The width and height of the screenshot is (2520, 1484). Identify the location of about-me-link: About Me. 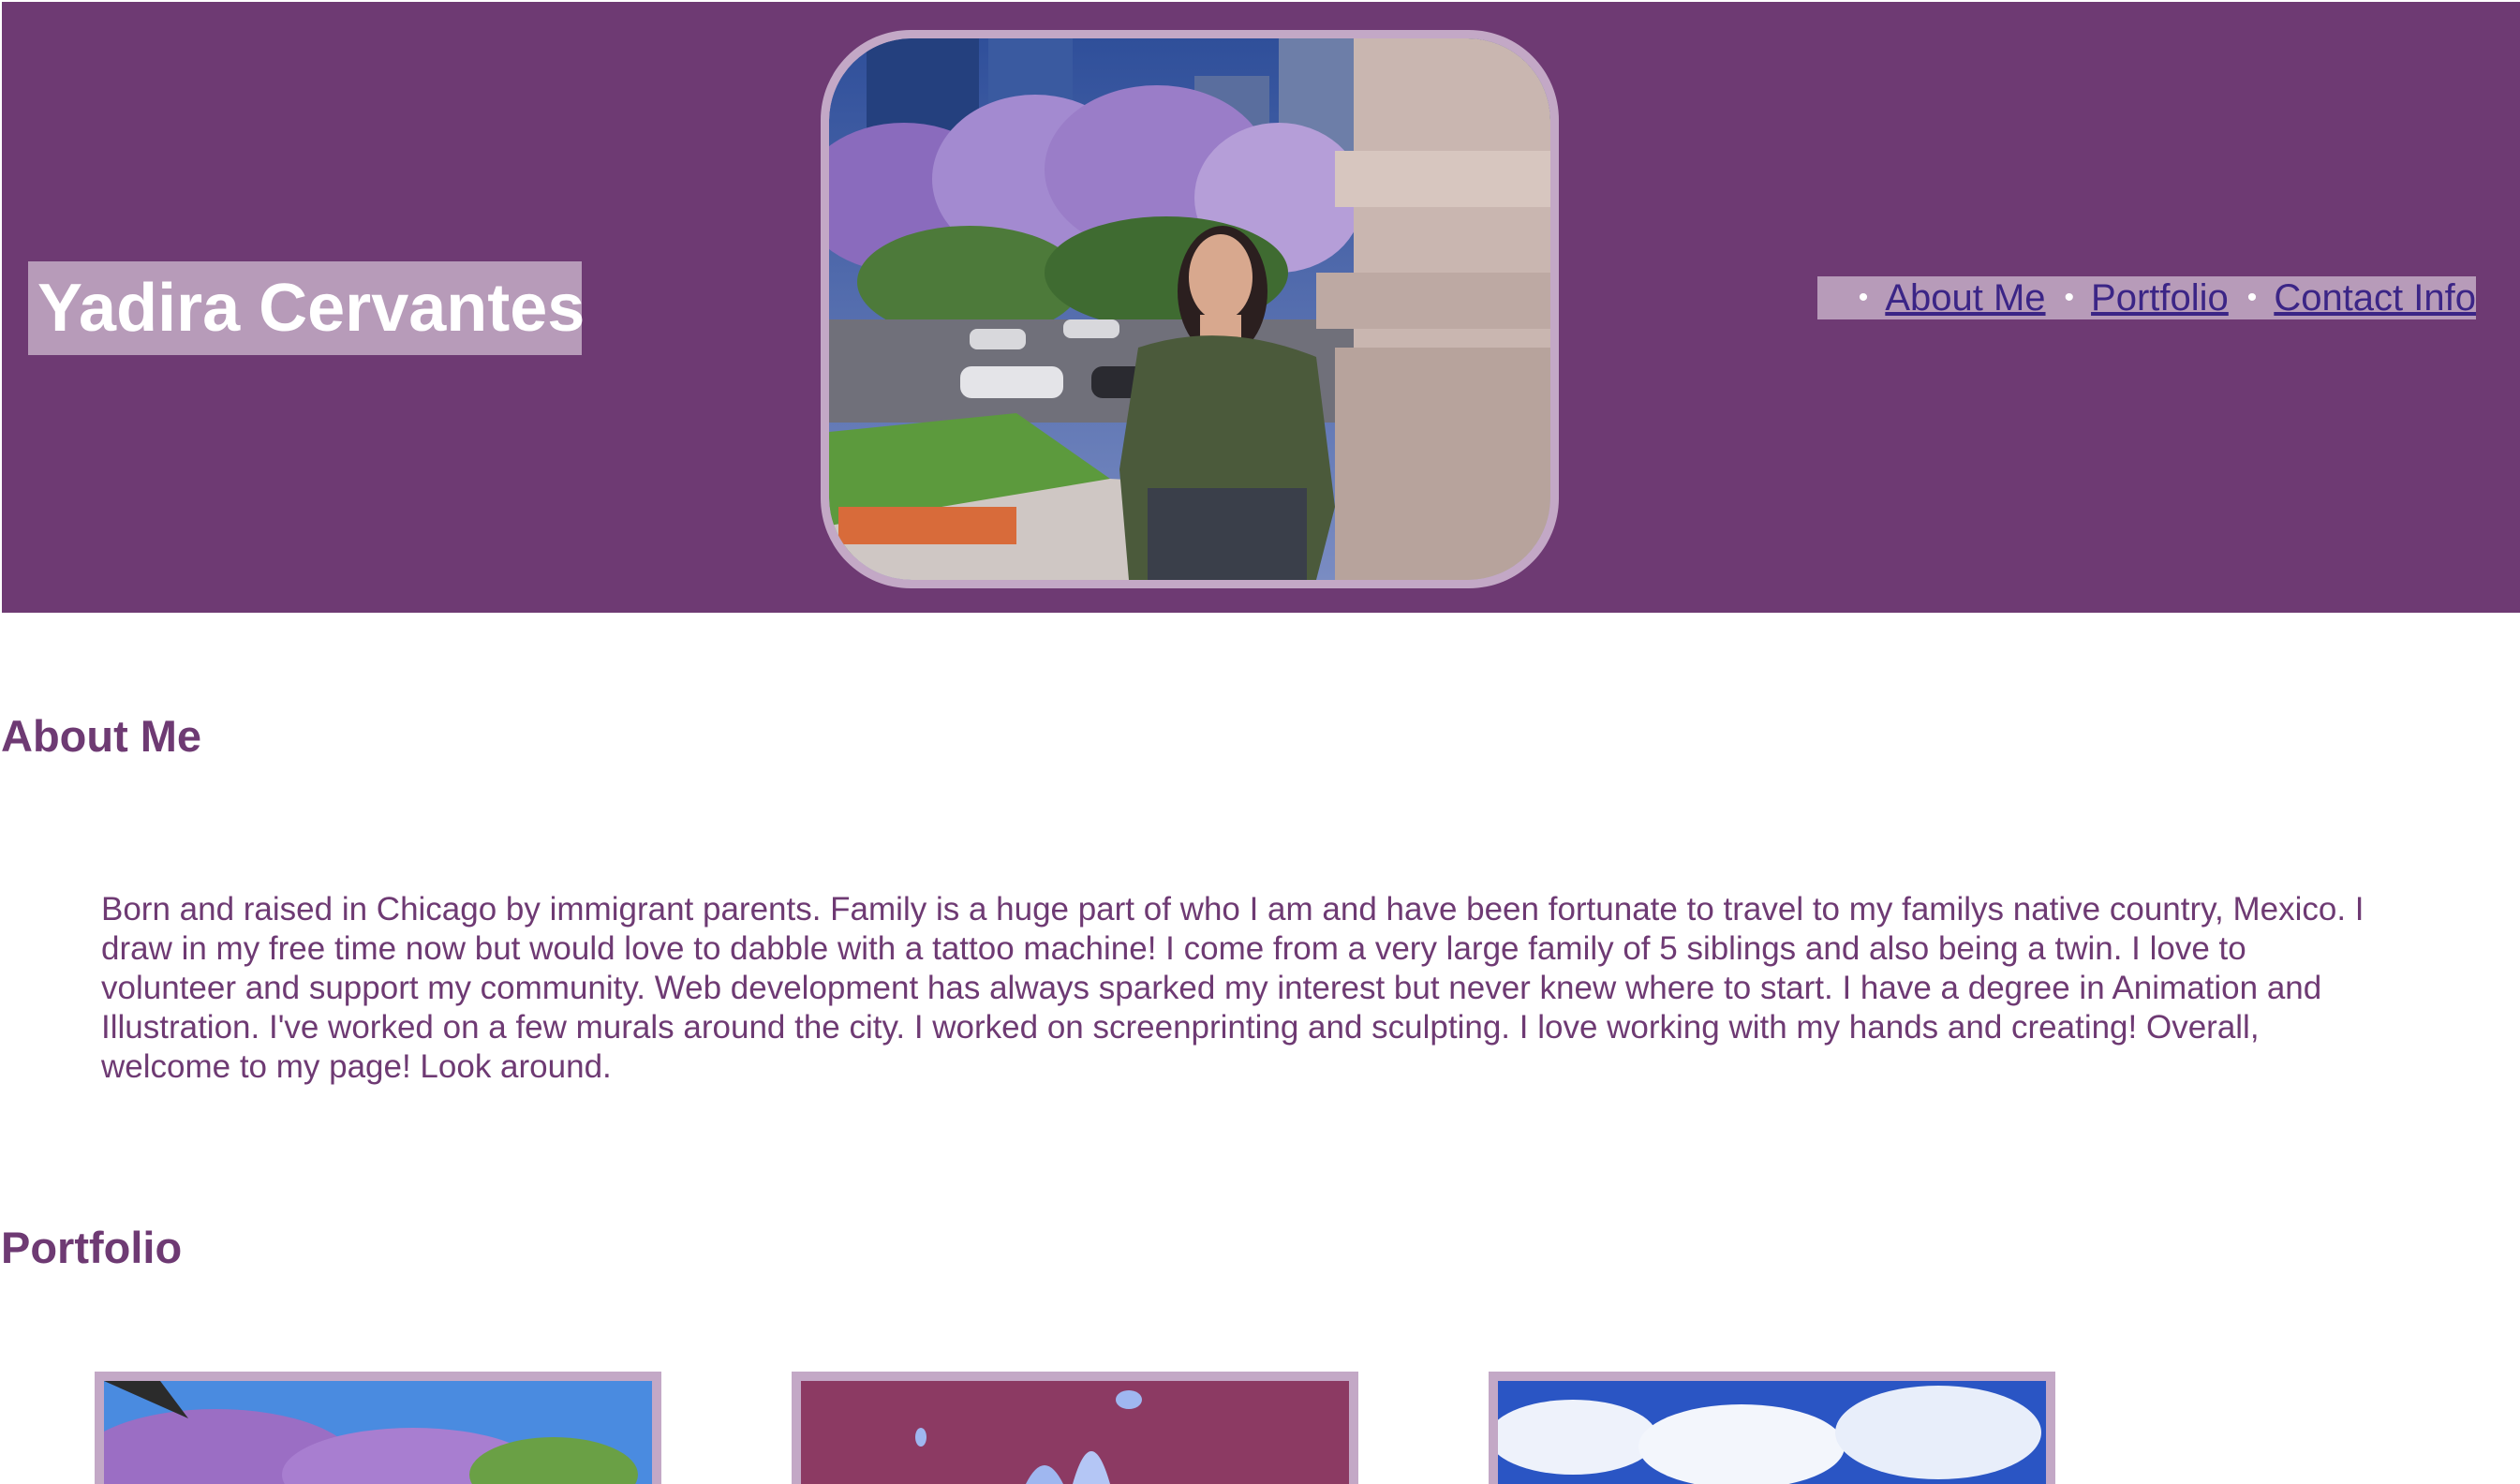
(1965, 298).